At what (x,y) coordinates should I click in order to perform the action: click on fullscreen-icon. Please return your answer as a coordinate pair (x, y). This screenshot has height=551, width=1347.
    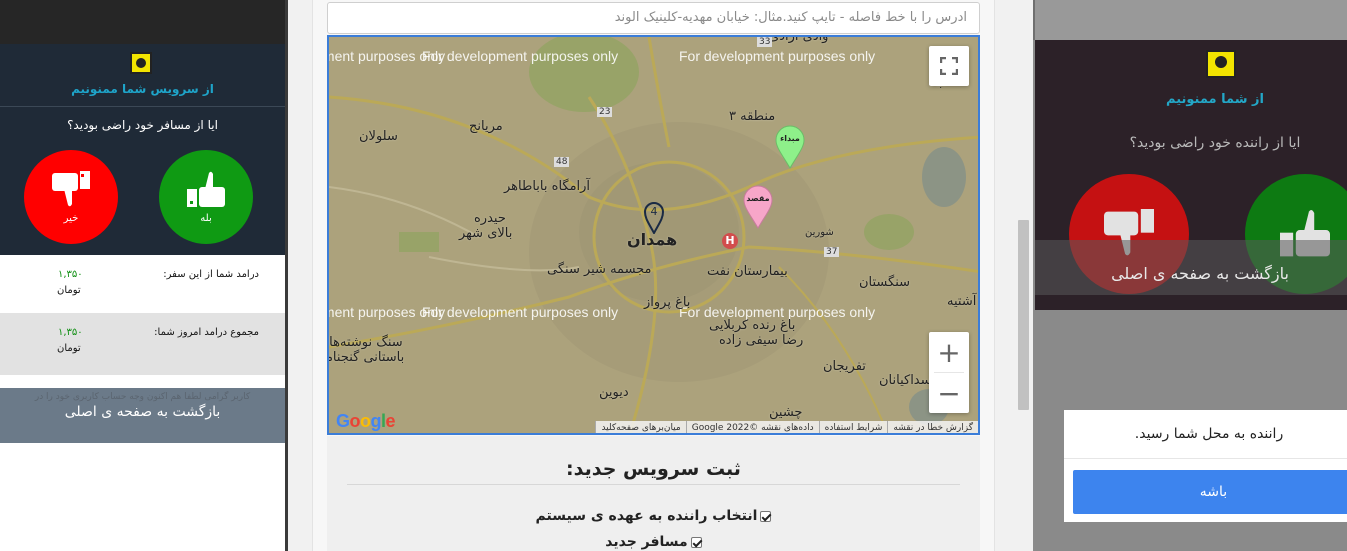
    Looking at the image, I should click on (949, 66).